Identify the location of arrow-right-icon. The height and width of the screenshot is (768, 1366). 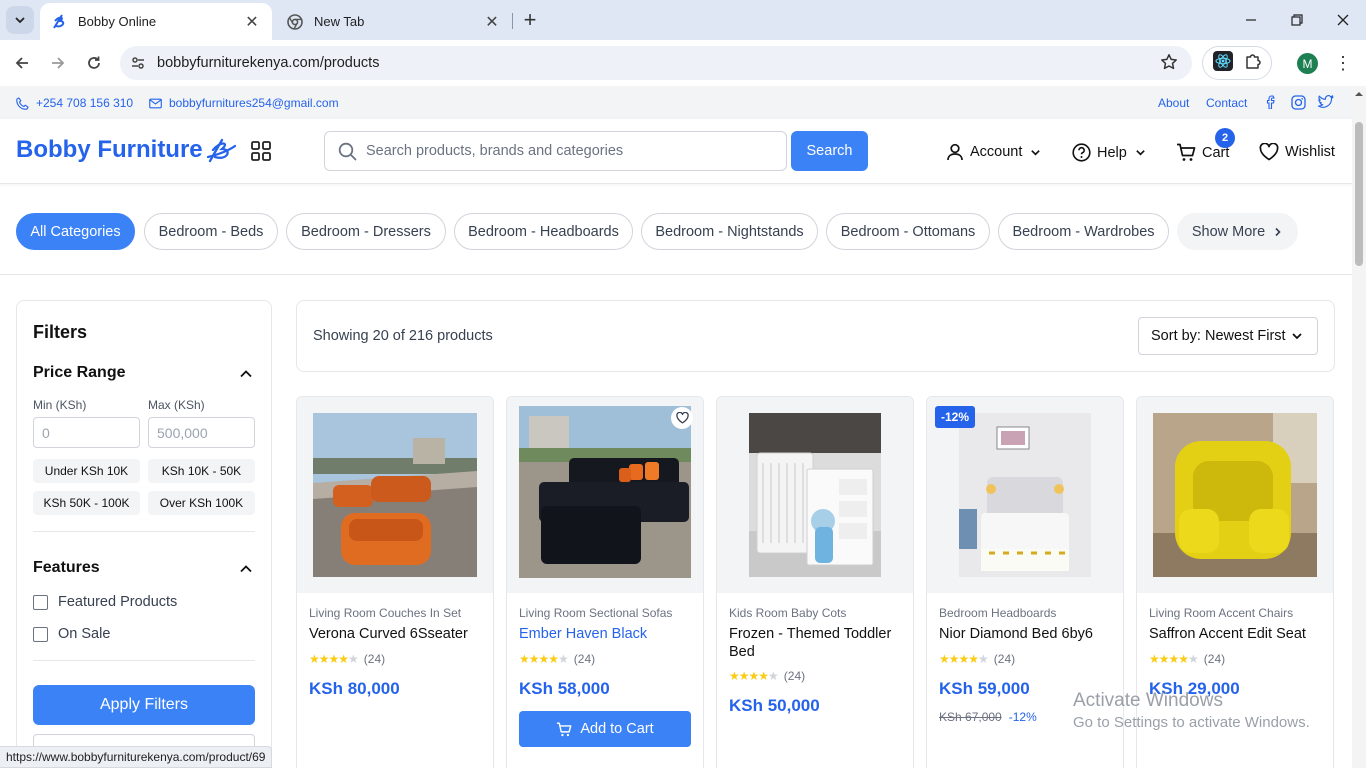
(58, 63).